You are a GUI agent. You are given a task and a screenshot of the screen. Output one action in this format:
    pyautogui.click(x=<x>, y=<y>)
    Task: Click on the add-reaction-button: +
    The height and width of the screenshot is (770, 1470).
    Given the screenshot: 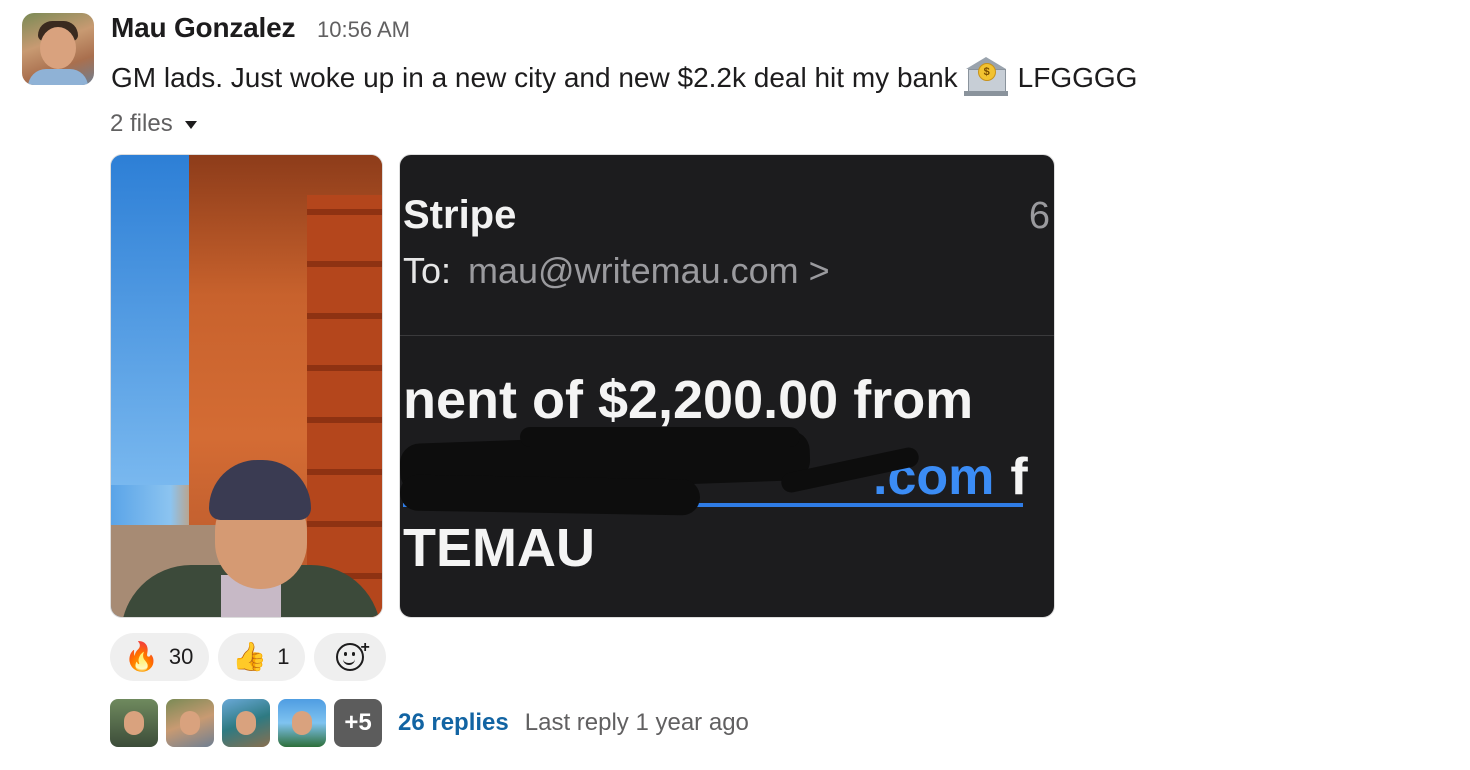 What is the action you would take?
    pyautogui.click(x=350, y=657)
    